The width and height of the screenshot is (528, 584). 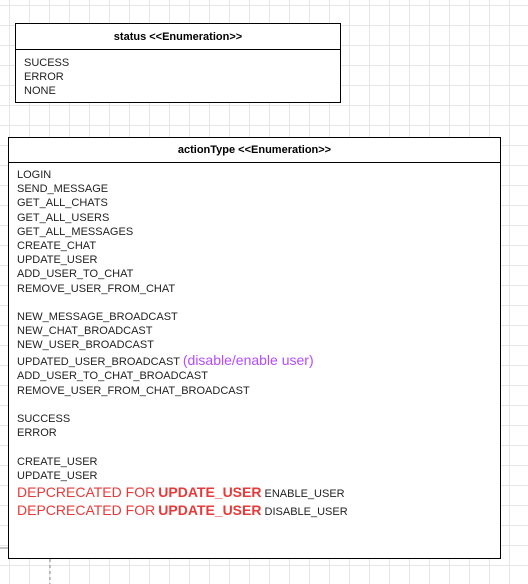 I want to click on enum-value: REMOVE_USER_FROM_CHAT, so click(x=96, y=288).